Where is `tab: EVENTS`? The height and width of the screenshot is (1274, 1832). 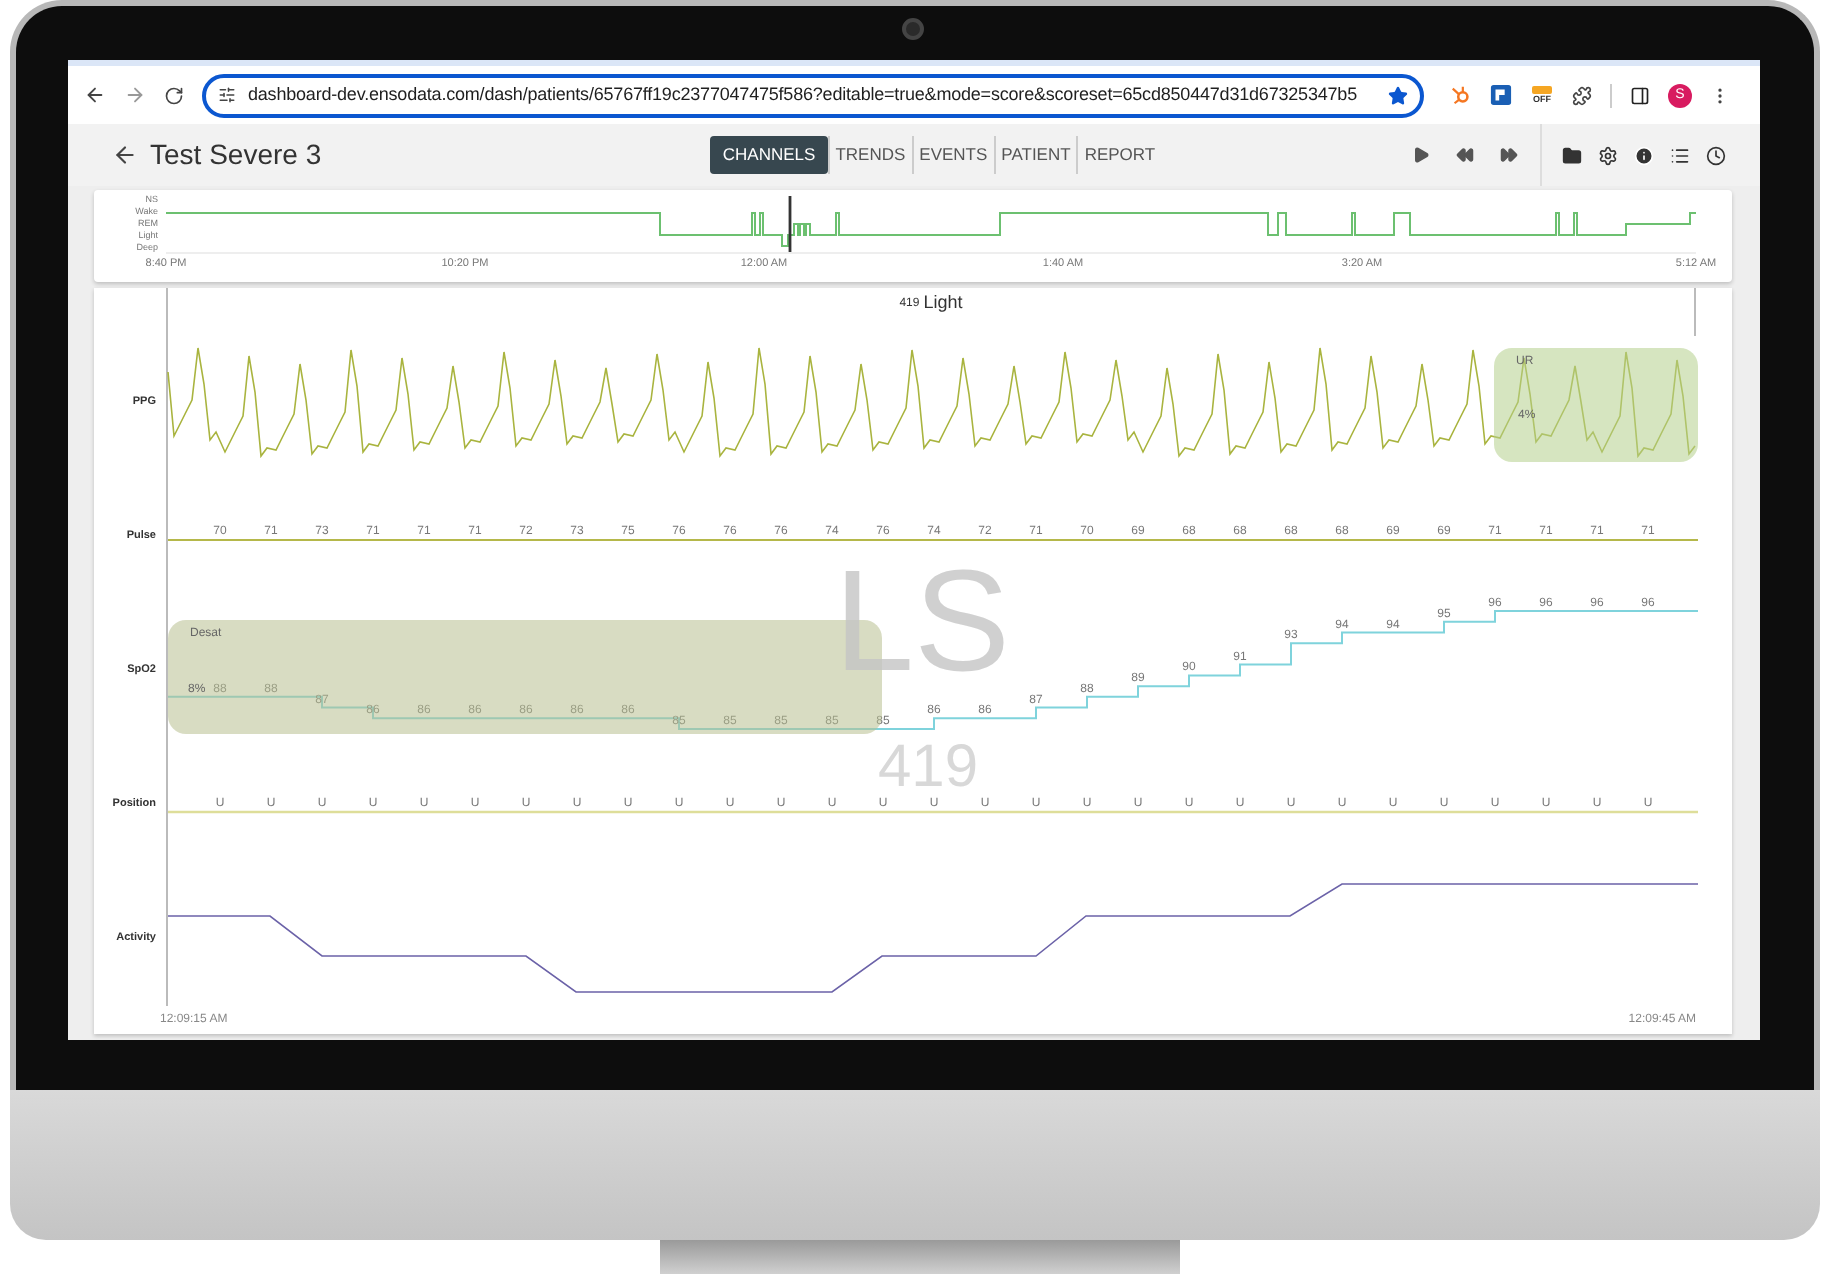 tab: EVENTS is located at coordinates (952, 155).